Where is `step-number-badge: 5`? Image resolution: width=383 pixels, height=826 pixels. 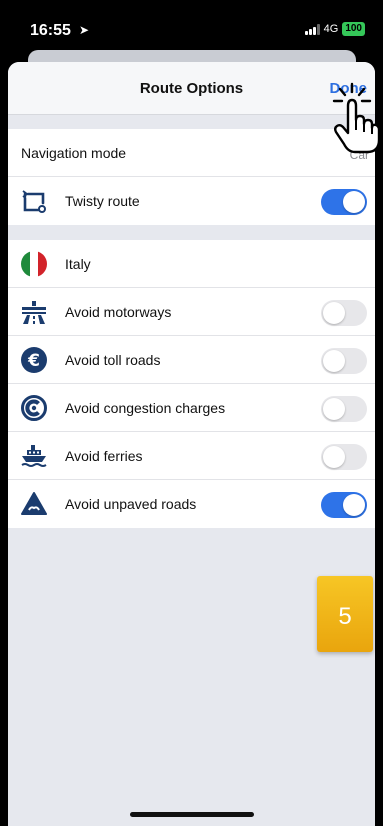
step-number-badge: 5 is located at coordinates (345, 614).